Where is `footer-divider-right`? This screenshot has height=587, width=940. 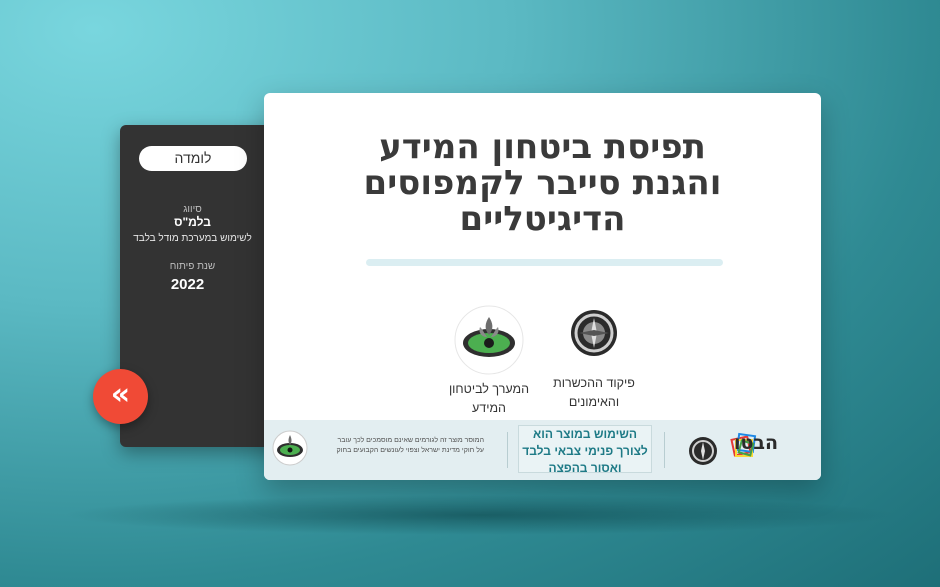 footer-divider-right is located at coordinates (664, 450).